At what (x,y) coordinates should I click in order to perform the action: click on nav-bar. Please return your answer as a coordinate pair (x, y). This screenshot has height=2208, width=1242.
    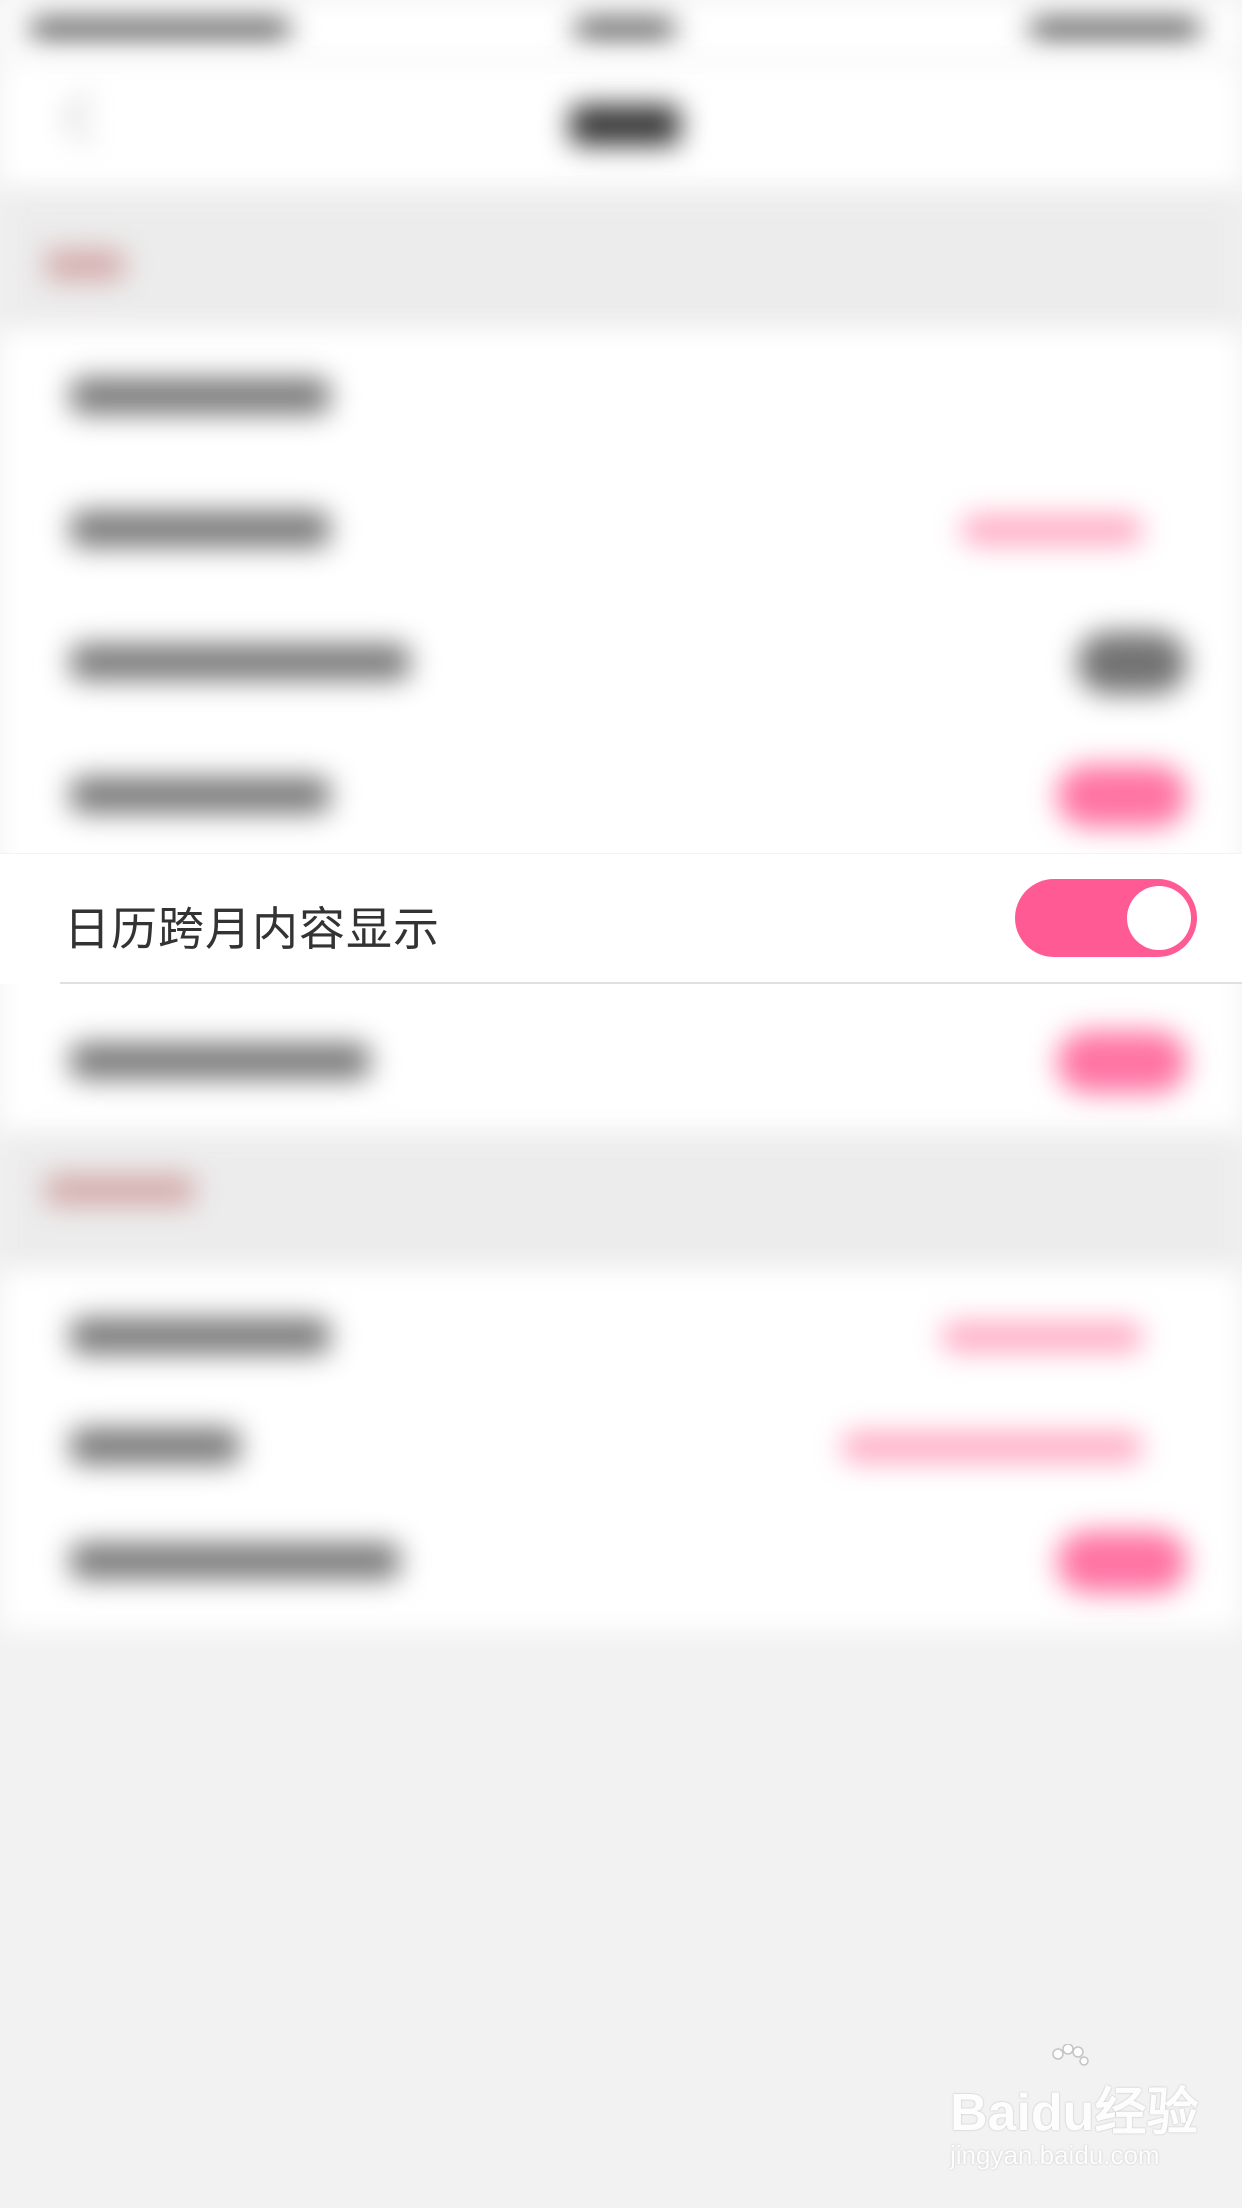
    Looking at the image, I should click on (621, 125).